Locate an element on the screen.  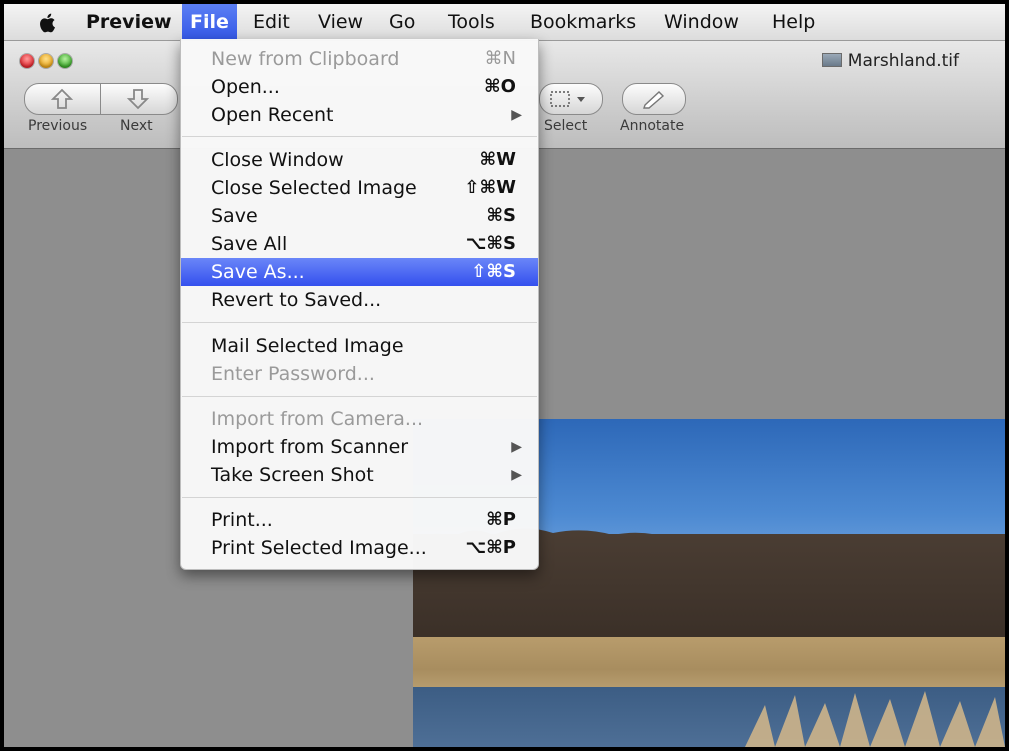
menu-item-save-as: Save As... ⇧⌘S is located at coordinates (359, 272).